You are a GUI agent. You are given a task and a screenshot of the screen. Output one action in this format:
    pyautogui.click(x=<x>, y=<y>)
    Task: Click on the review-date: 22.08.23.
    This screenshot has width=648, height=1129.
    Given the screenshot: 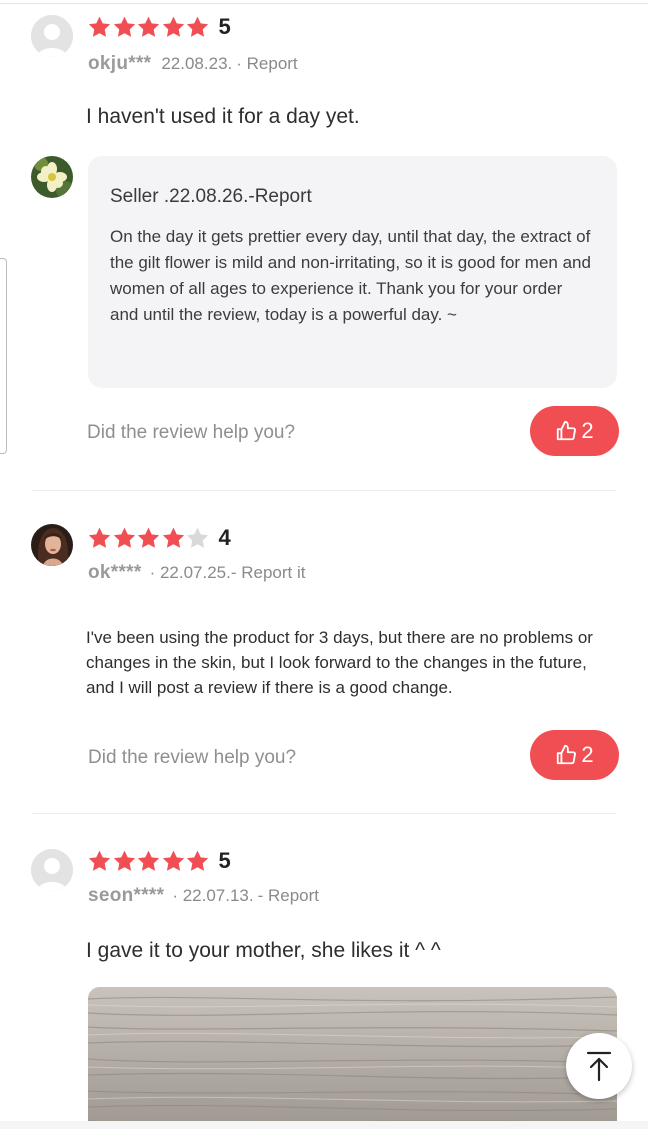 What is the action you would take?
    pyautogui.click(x=197, y=63)
    